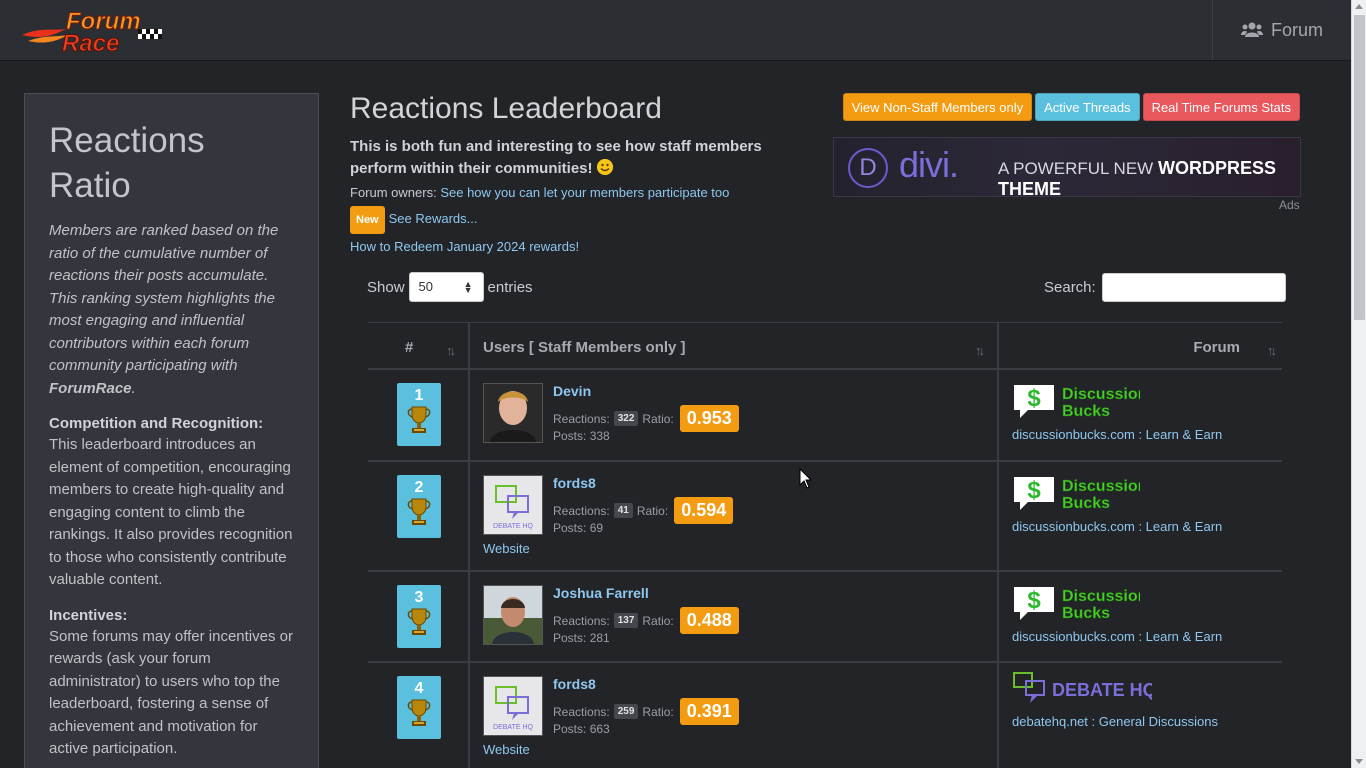 The image size is (1366, 768). I want to click on posts-count: Posts: 663, so click(581, 729).